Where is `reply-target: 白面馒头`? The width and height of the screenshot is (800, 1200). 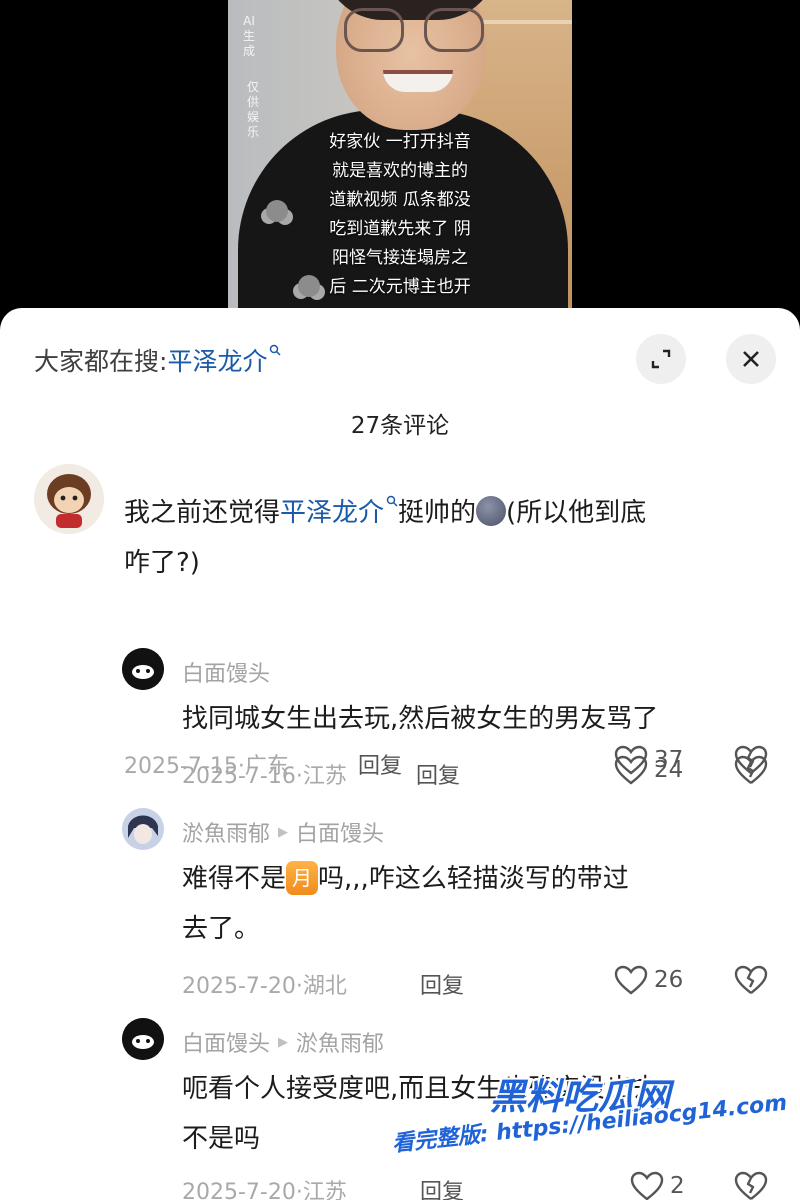 reply-target: 白面馒头 is located at coordinates (340, 832).